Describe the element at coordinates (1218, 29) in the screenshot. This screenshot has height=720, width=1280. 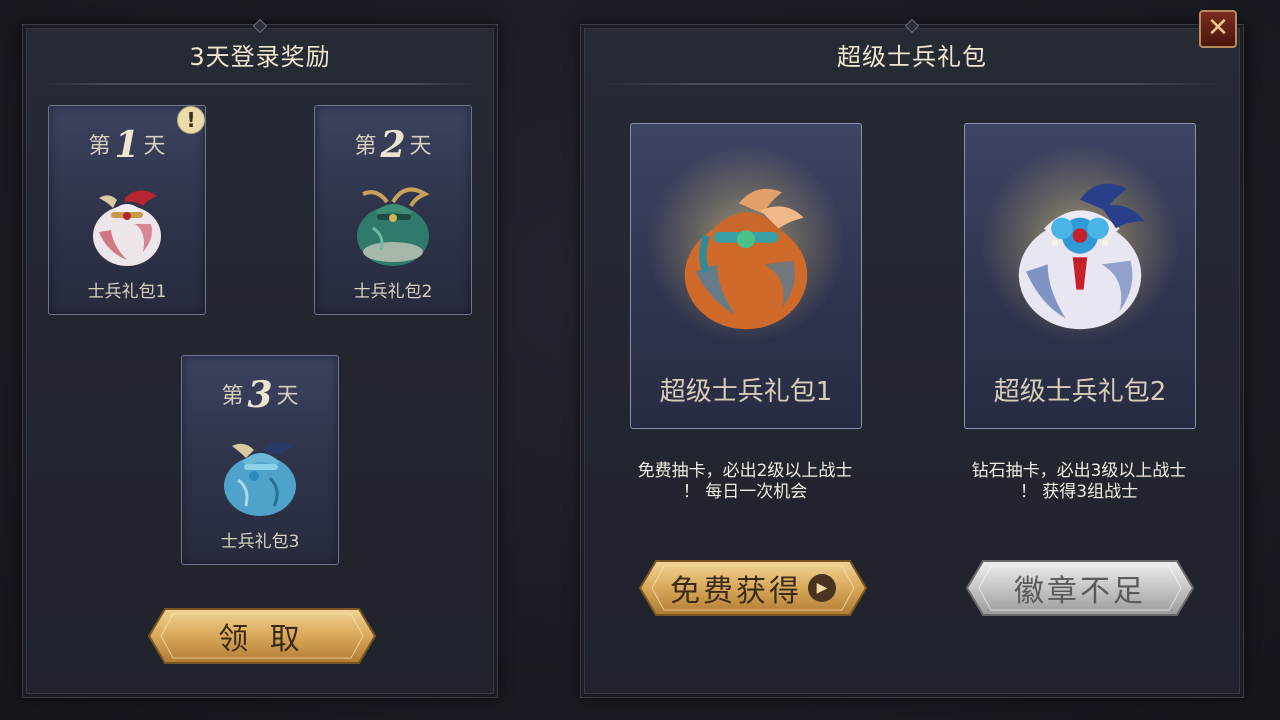
I see `close-icon: ✕` at that location.